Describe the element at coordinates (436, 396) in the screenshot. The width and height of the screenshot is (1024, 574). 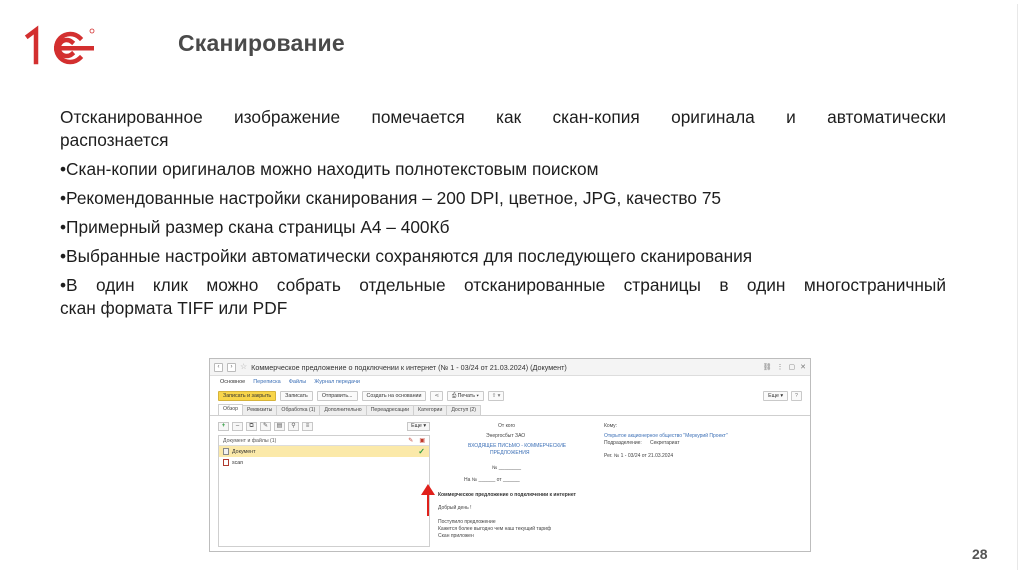
I see `share-icon: ⋖` at that location.